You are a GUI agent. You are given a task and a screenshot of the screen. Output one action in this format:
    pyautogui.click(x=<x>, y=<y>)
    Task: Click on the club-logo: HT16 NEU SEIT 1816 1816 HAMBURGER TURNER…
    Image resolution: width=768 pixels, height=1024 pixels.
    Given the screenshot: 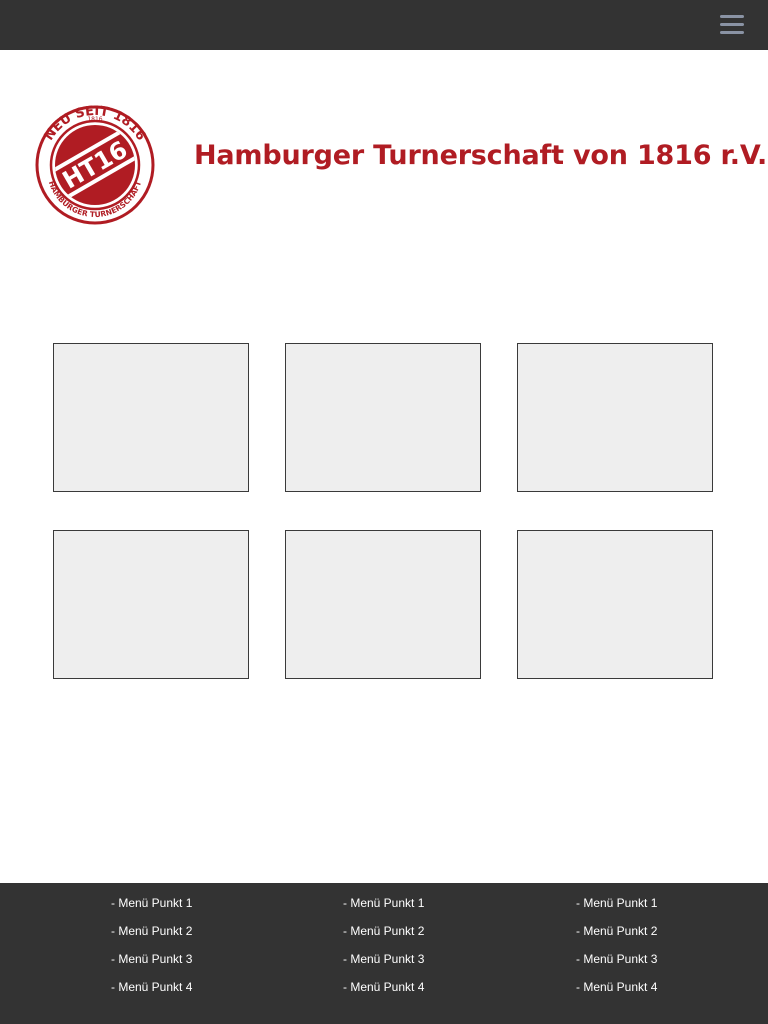 What is the action you would take?
    pyautogui.click(x=95, y=161)
    